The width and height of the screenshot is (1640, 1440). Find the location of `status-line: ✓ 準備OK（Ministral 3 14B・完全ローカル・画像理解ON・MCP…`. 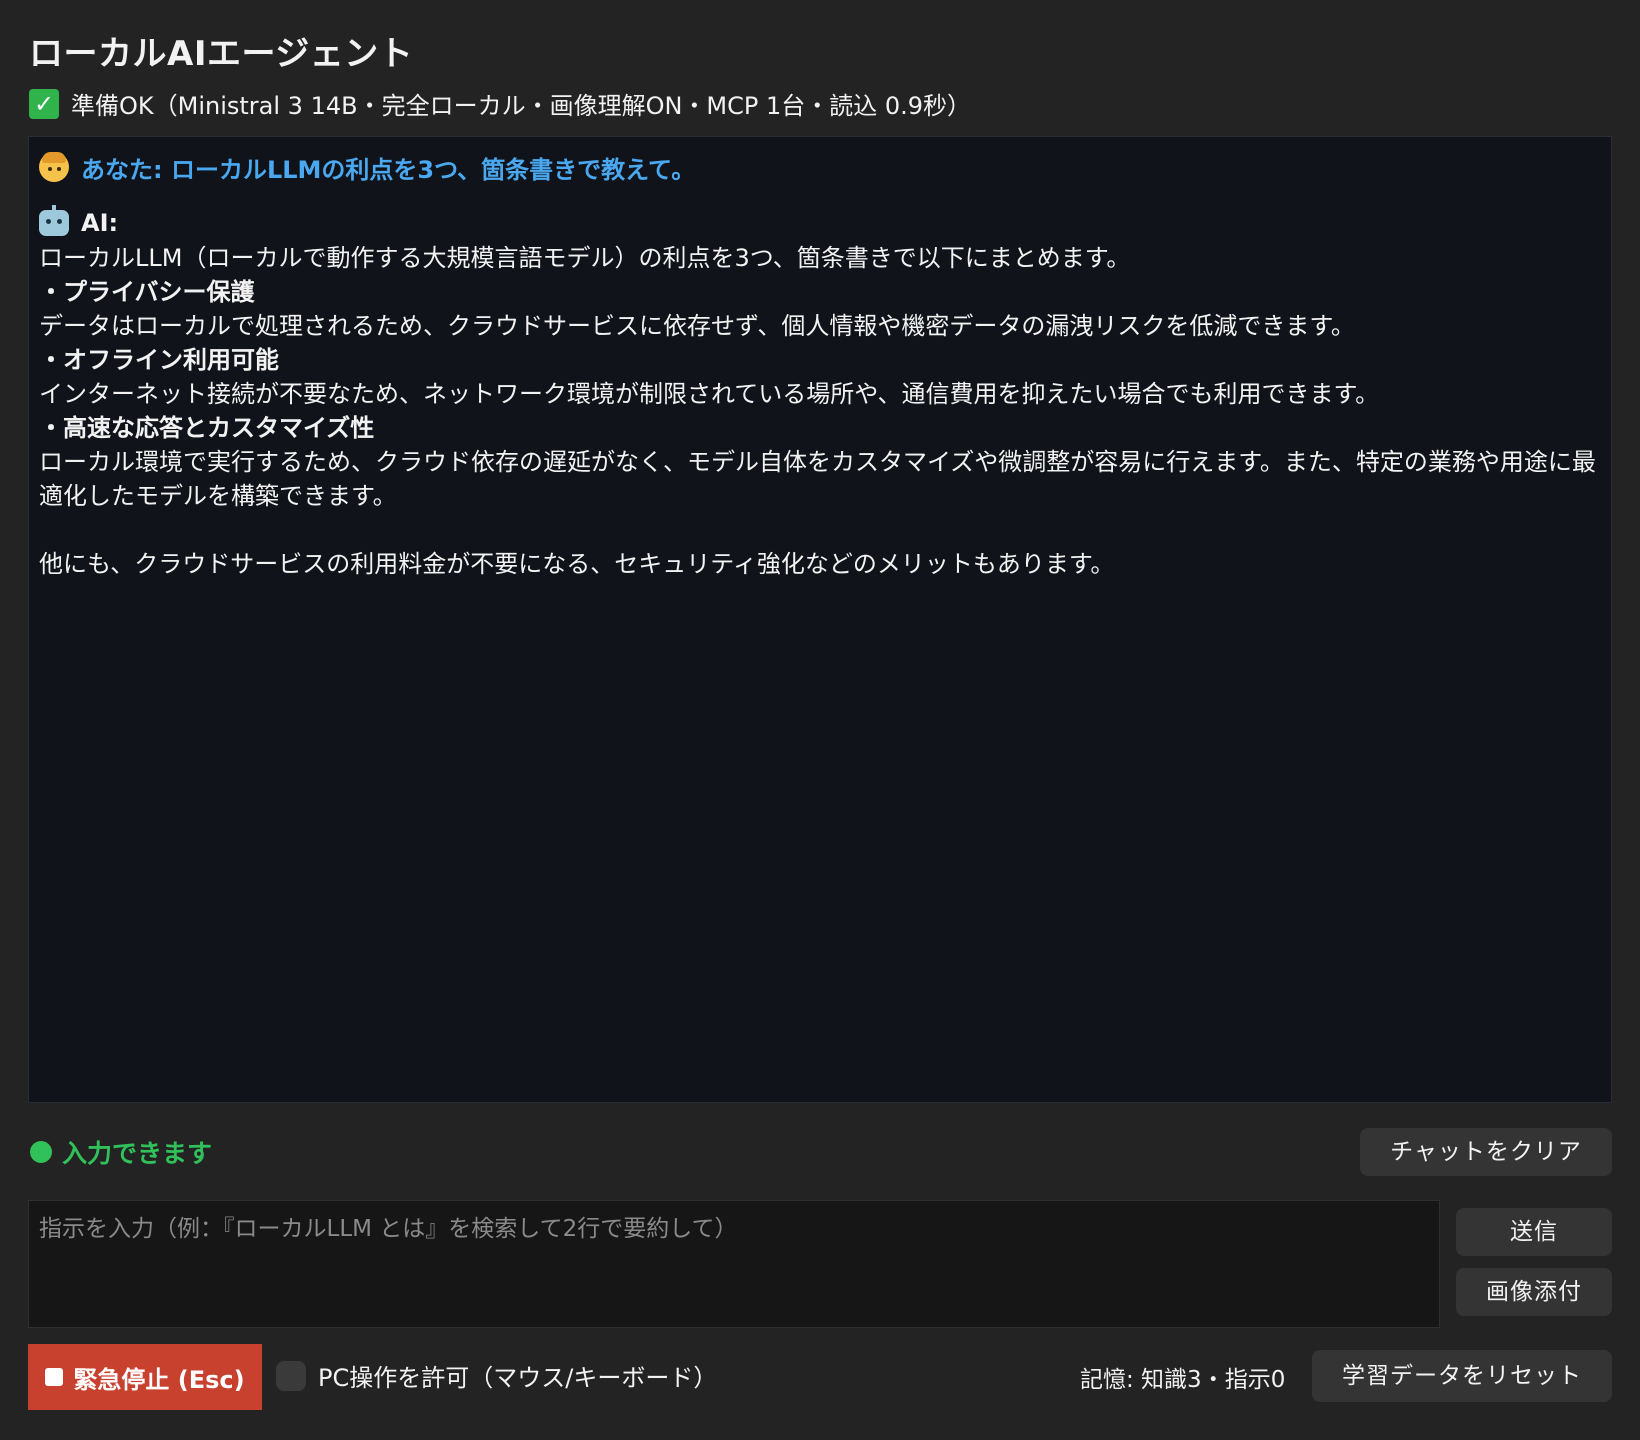

status-line: ✓ 準備OK（Ministral 3 14B・完全ローカル・画像理解ON・MCP… is located at coordinates (500, 103).